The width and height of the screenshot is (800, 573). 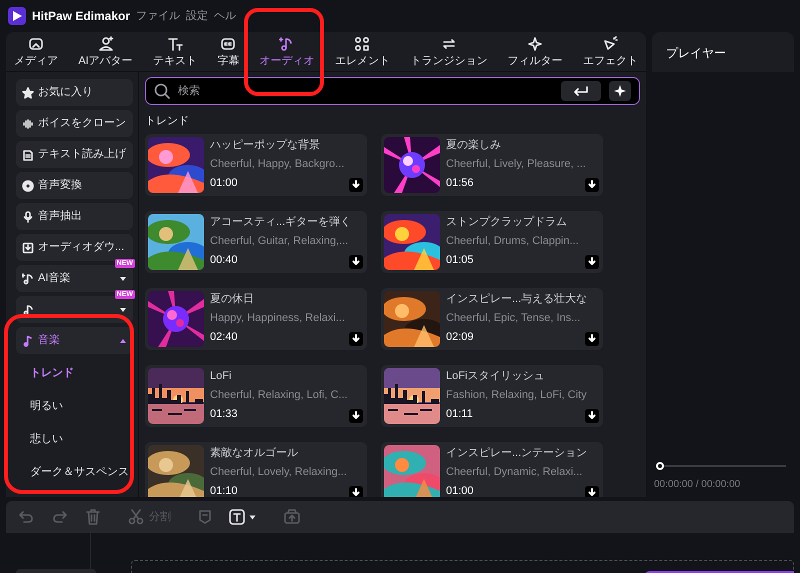 What do you see at coordinates (221, 376) in the screenshot?
I see `track-title: LoFi` at bounding box center [221, 376].